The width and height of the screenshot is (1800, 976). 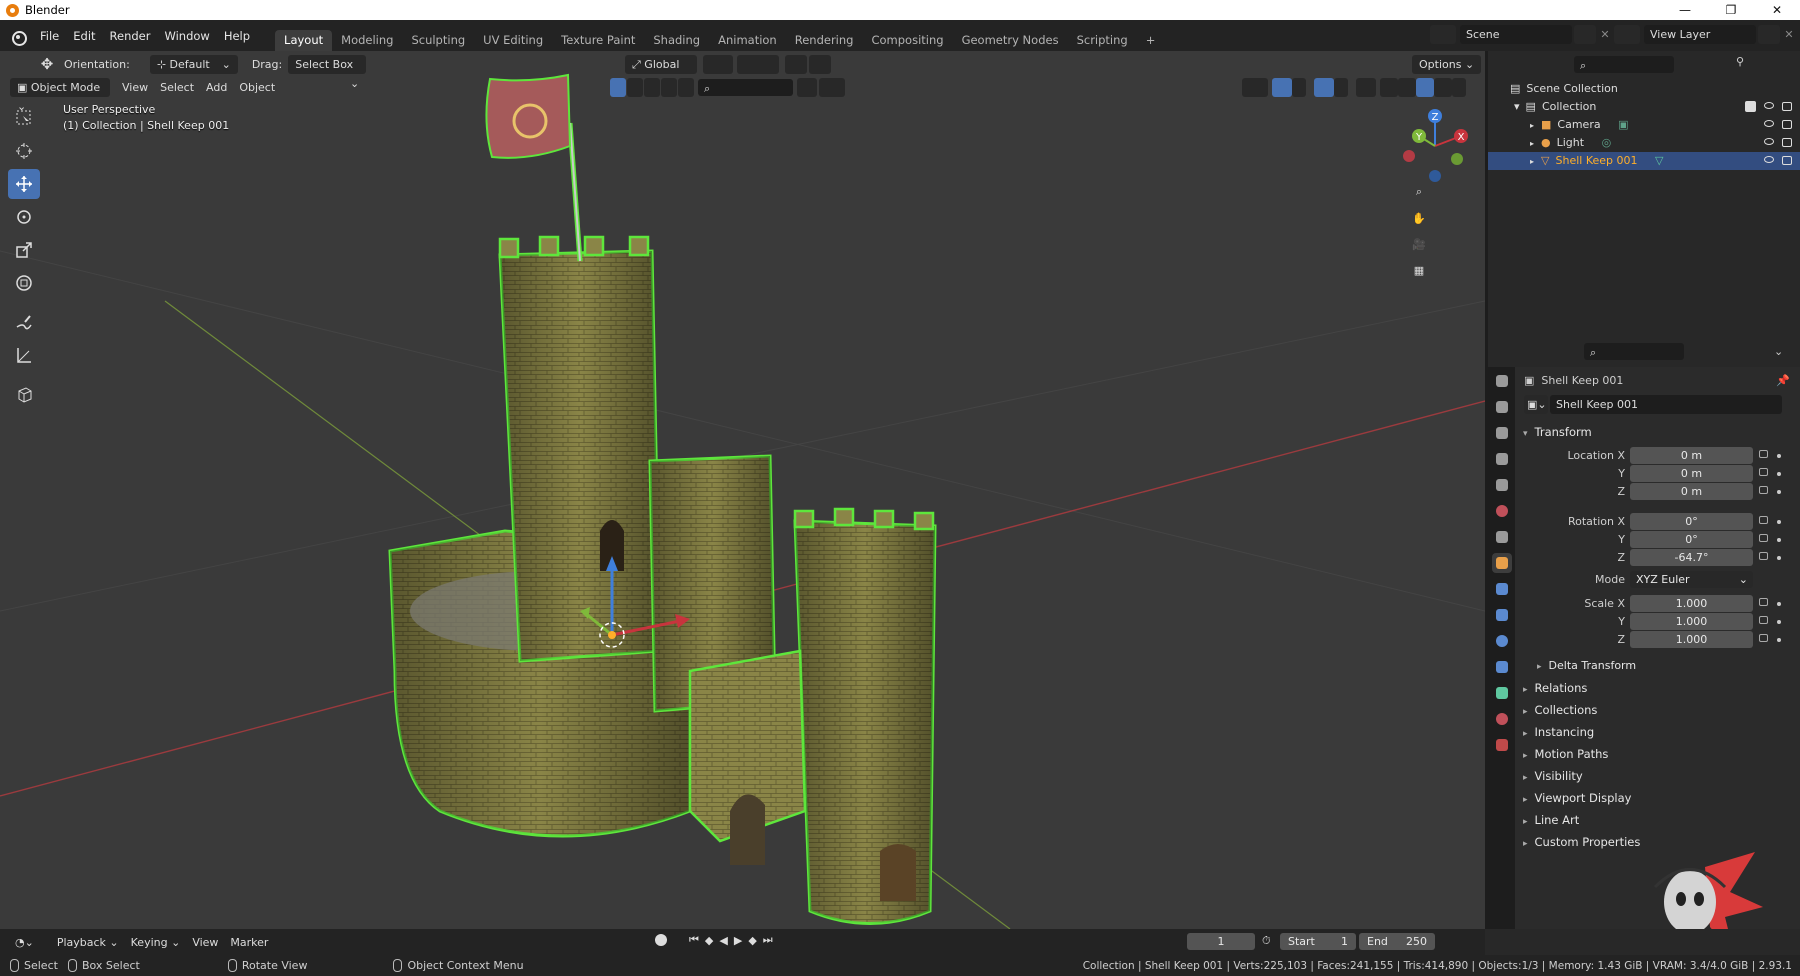 What do you see at coordinates (738, 940) in the screenshot?
I see `play-icon: ▶` at bounding box center [738, 940].